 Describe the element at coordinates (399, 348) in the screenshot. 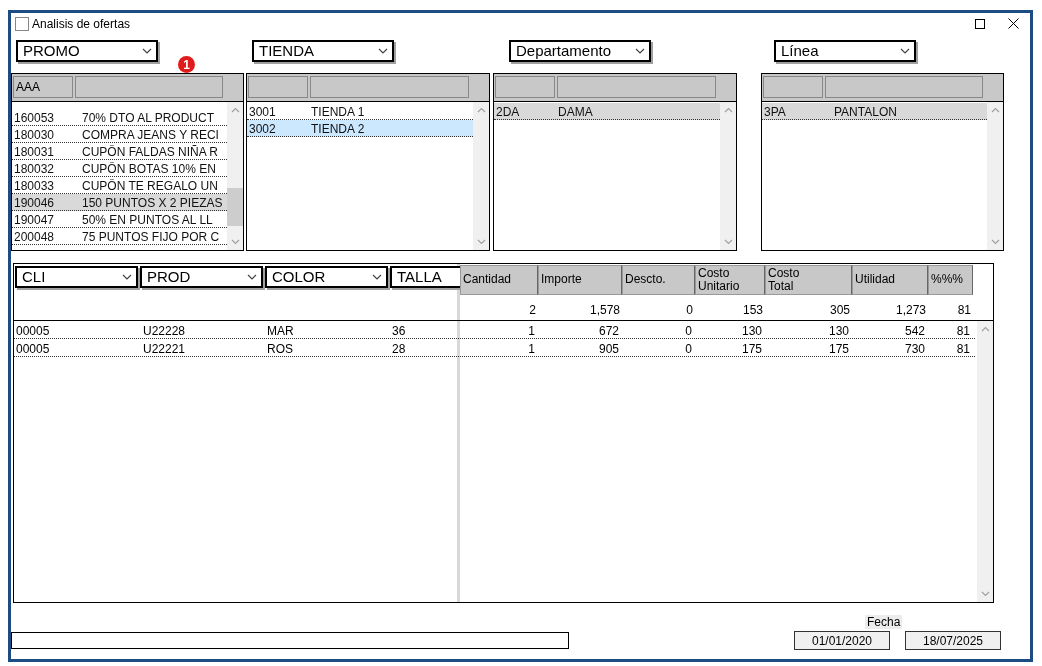

I see `table-cell-text: 28` at that location.